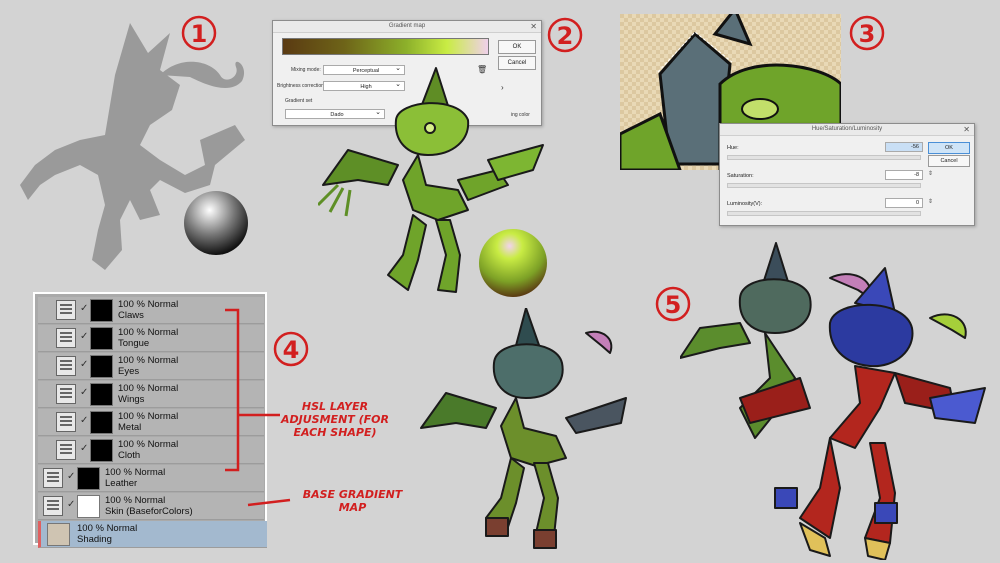  I want to click on gradient-map-title: Gradient map ✕, so click(407, 27).